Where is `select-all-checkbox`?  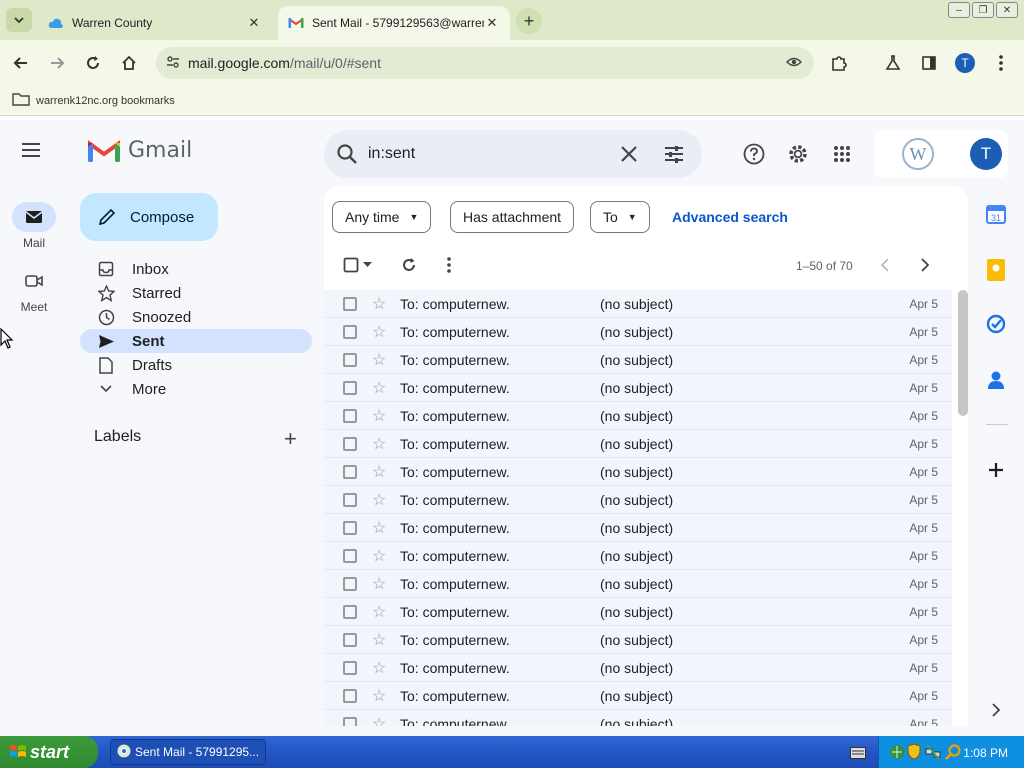
select-all-checkbox is located at coordinates (351, 265).